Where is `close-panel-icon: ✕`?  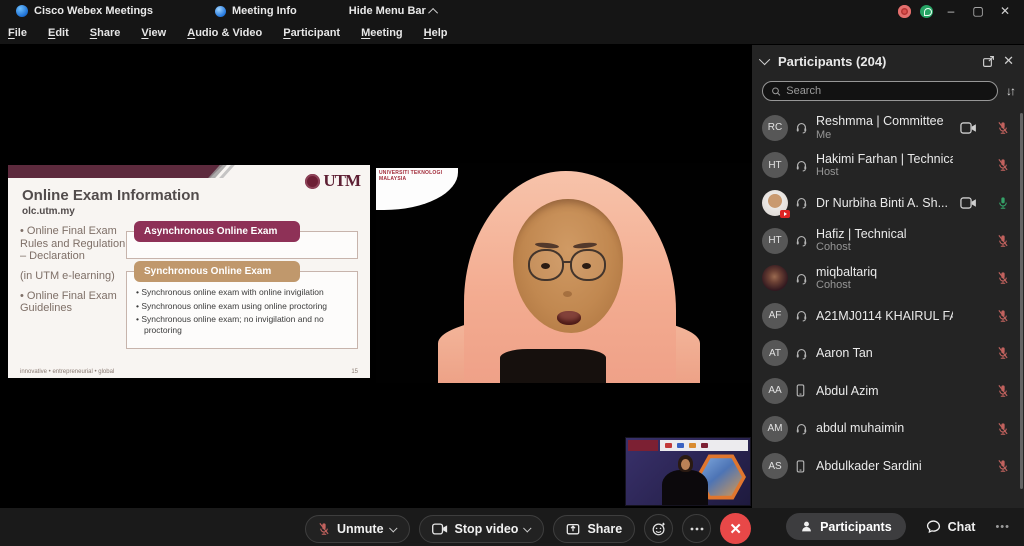 close-panel-icon: ✕ is located at coordinates (1008, 61).